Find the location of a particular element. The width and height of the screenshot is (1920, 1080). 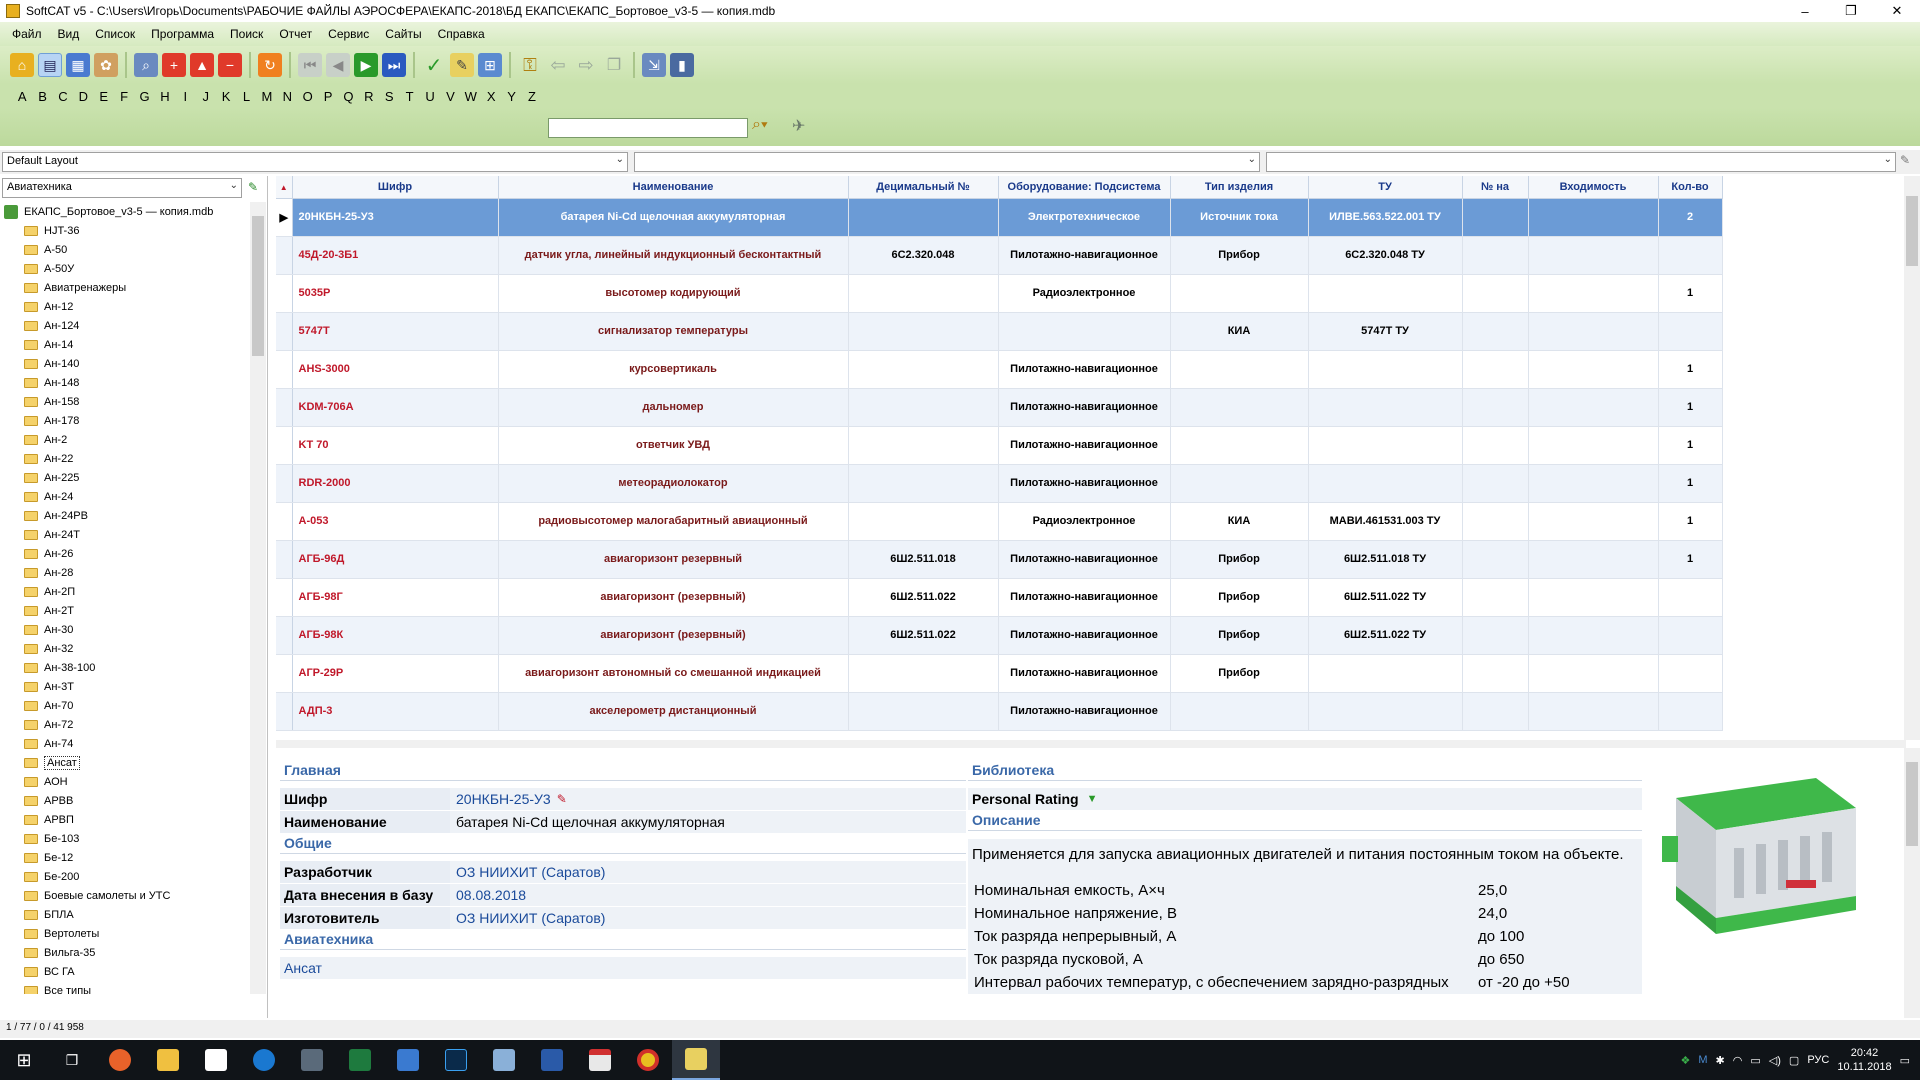

cell-subsystem: Электротехническое is located at coordinates (1084, 217).